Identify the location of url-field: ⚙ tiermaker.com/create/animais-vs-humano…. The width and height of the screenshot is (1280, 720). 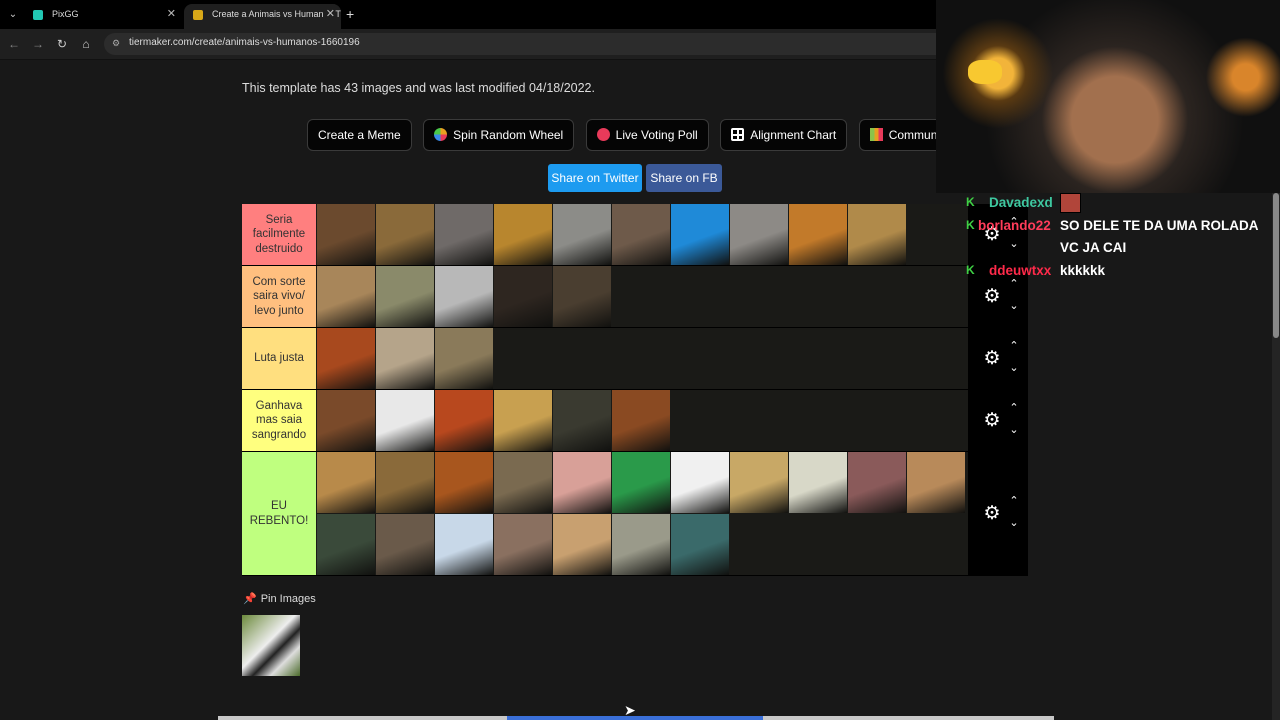
(534, 44).